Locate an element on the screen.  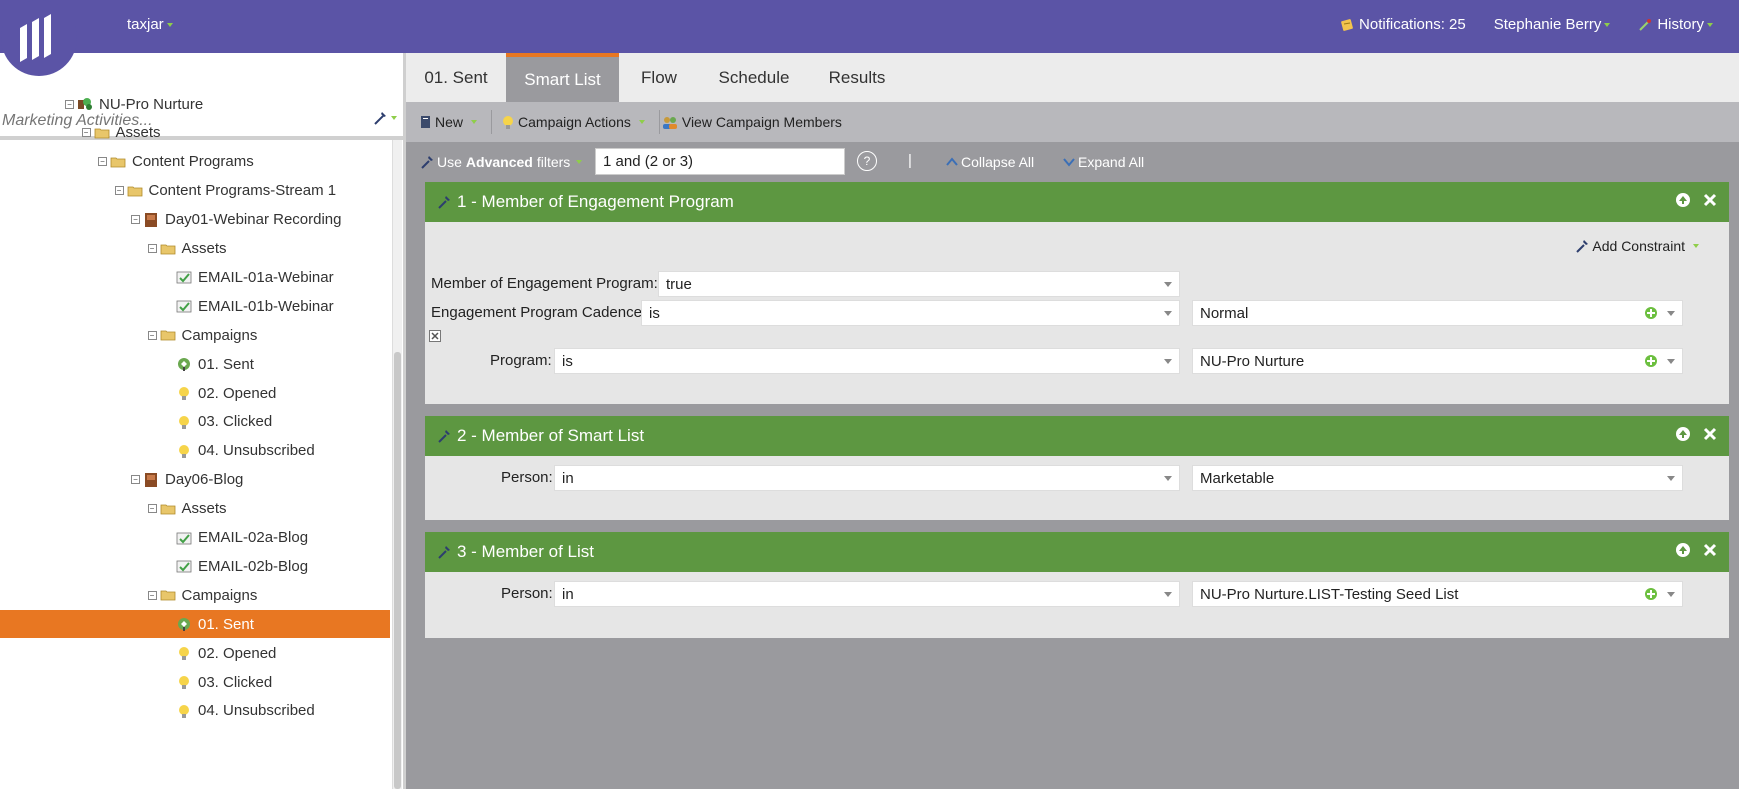
filter-header: 2 - Member of Smart List is located at coordinates (1077, 436).